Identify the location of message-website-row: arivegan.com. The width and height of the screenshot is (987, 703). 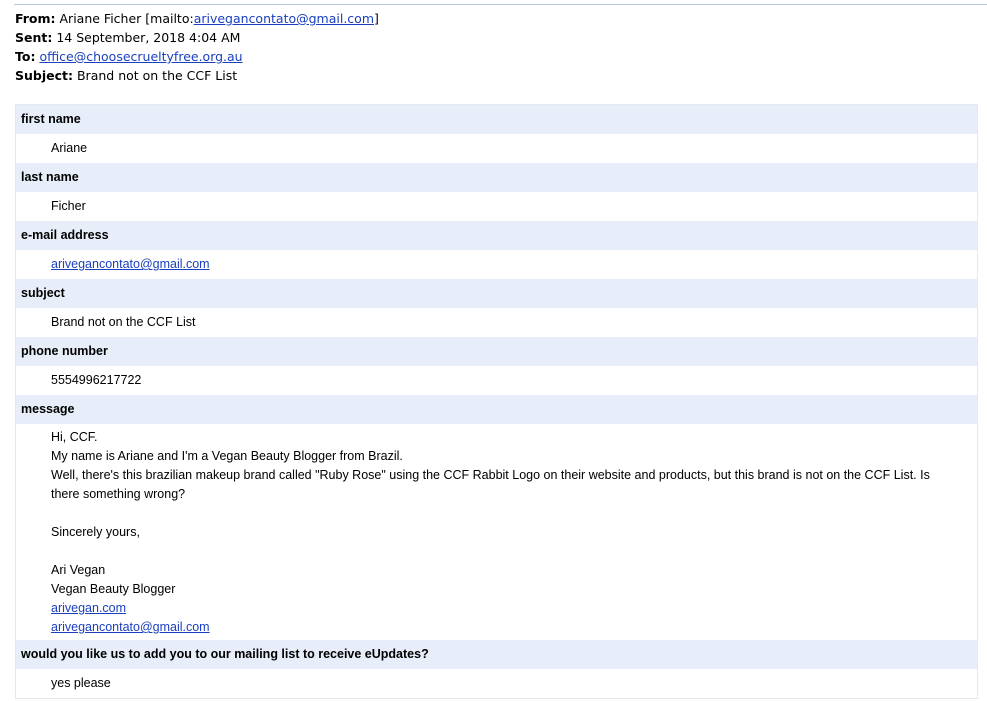
(504, 608).